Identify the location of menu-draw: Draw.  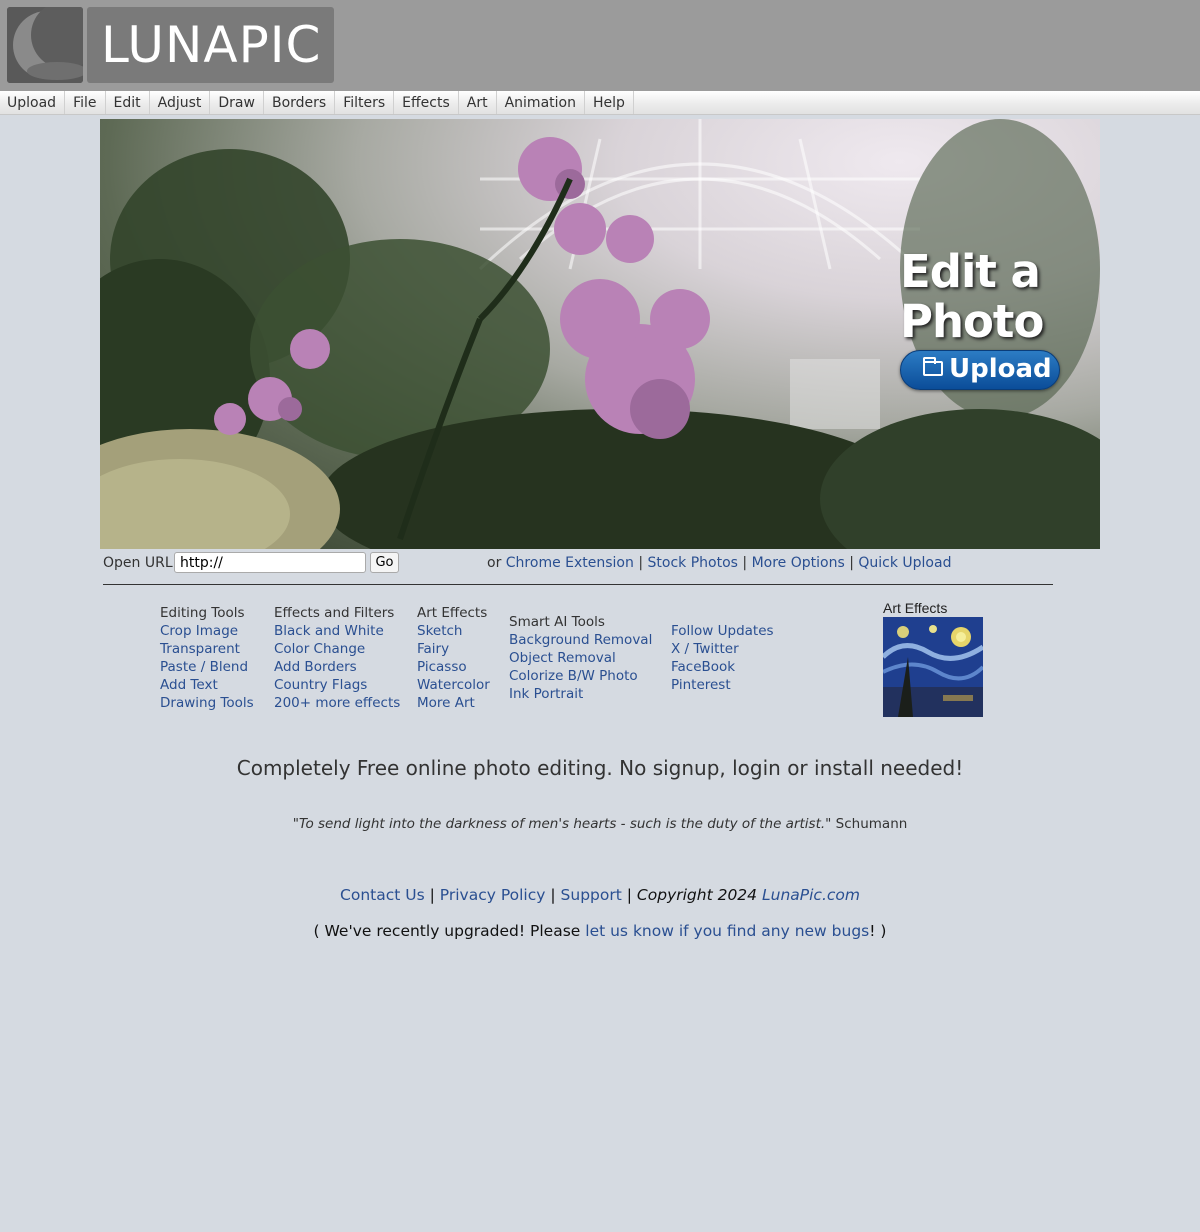
(237, 102).